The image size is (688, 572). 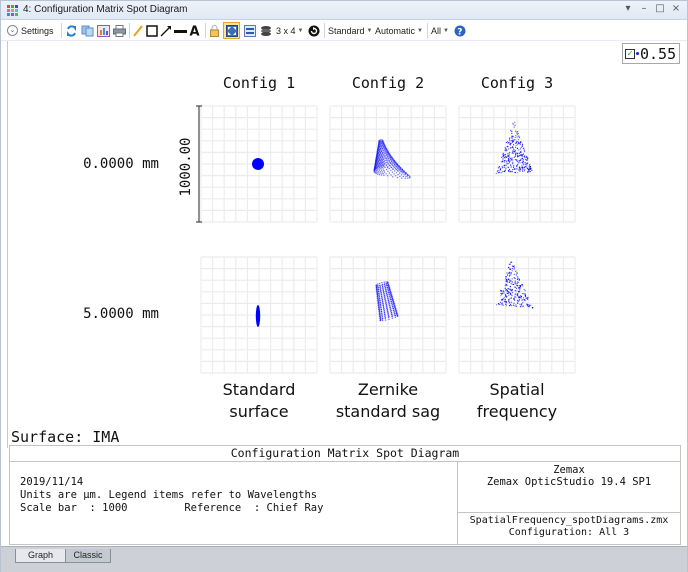 What do you see at coordinates (205, 30) in the screenshot?
I see `toolbar-separator` at bounding box center [205, 30].